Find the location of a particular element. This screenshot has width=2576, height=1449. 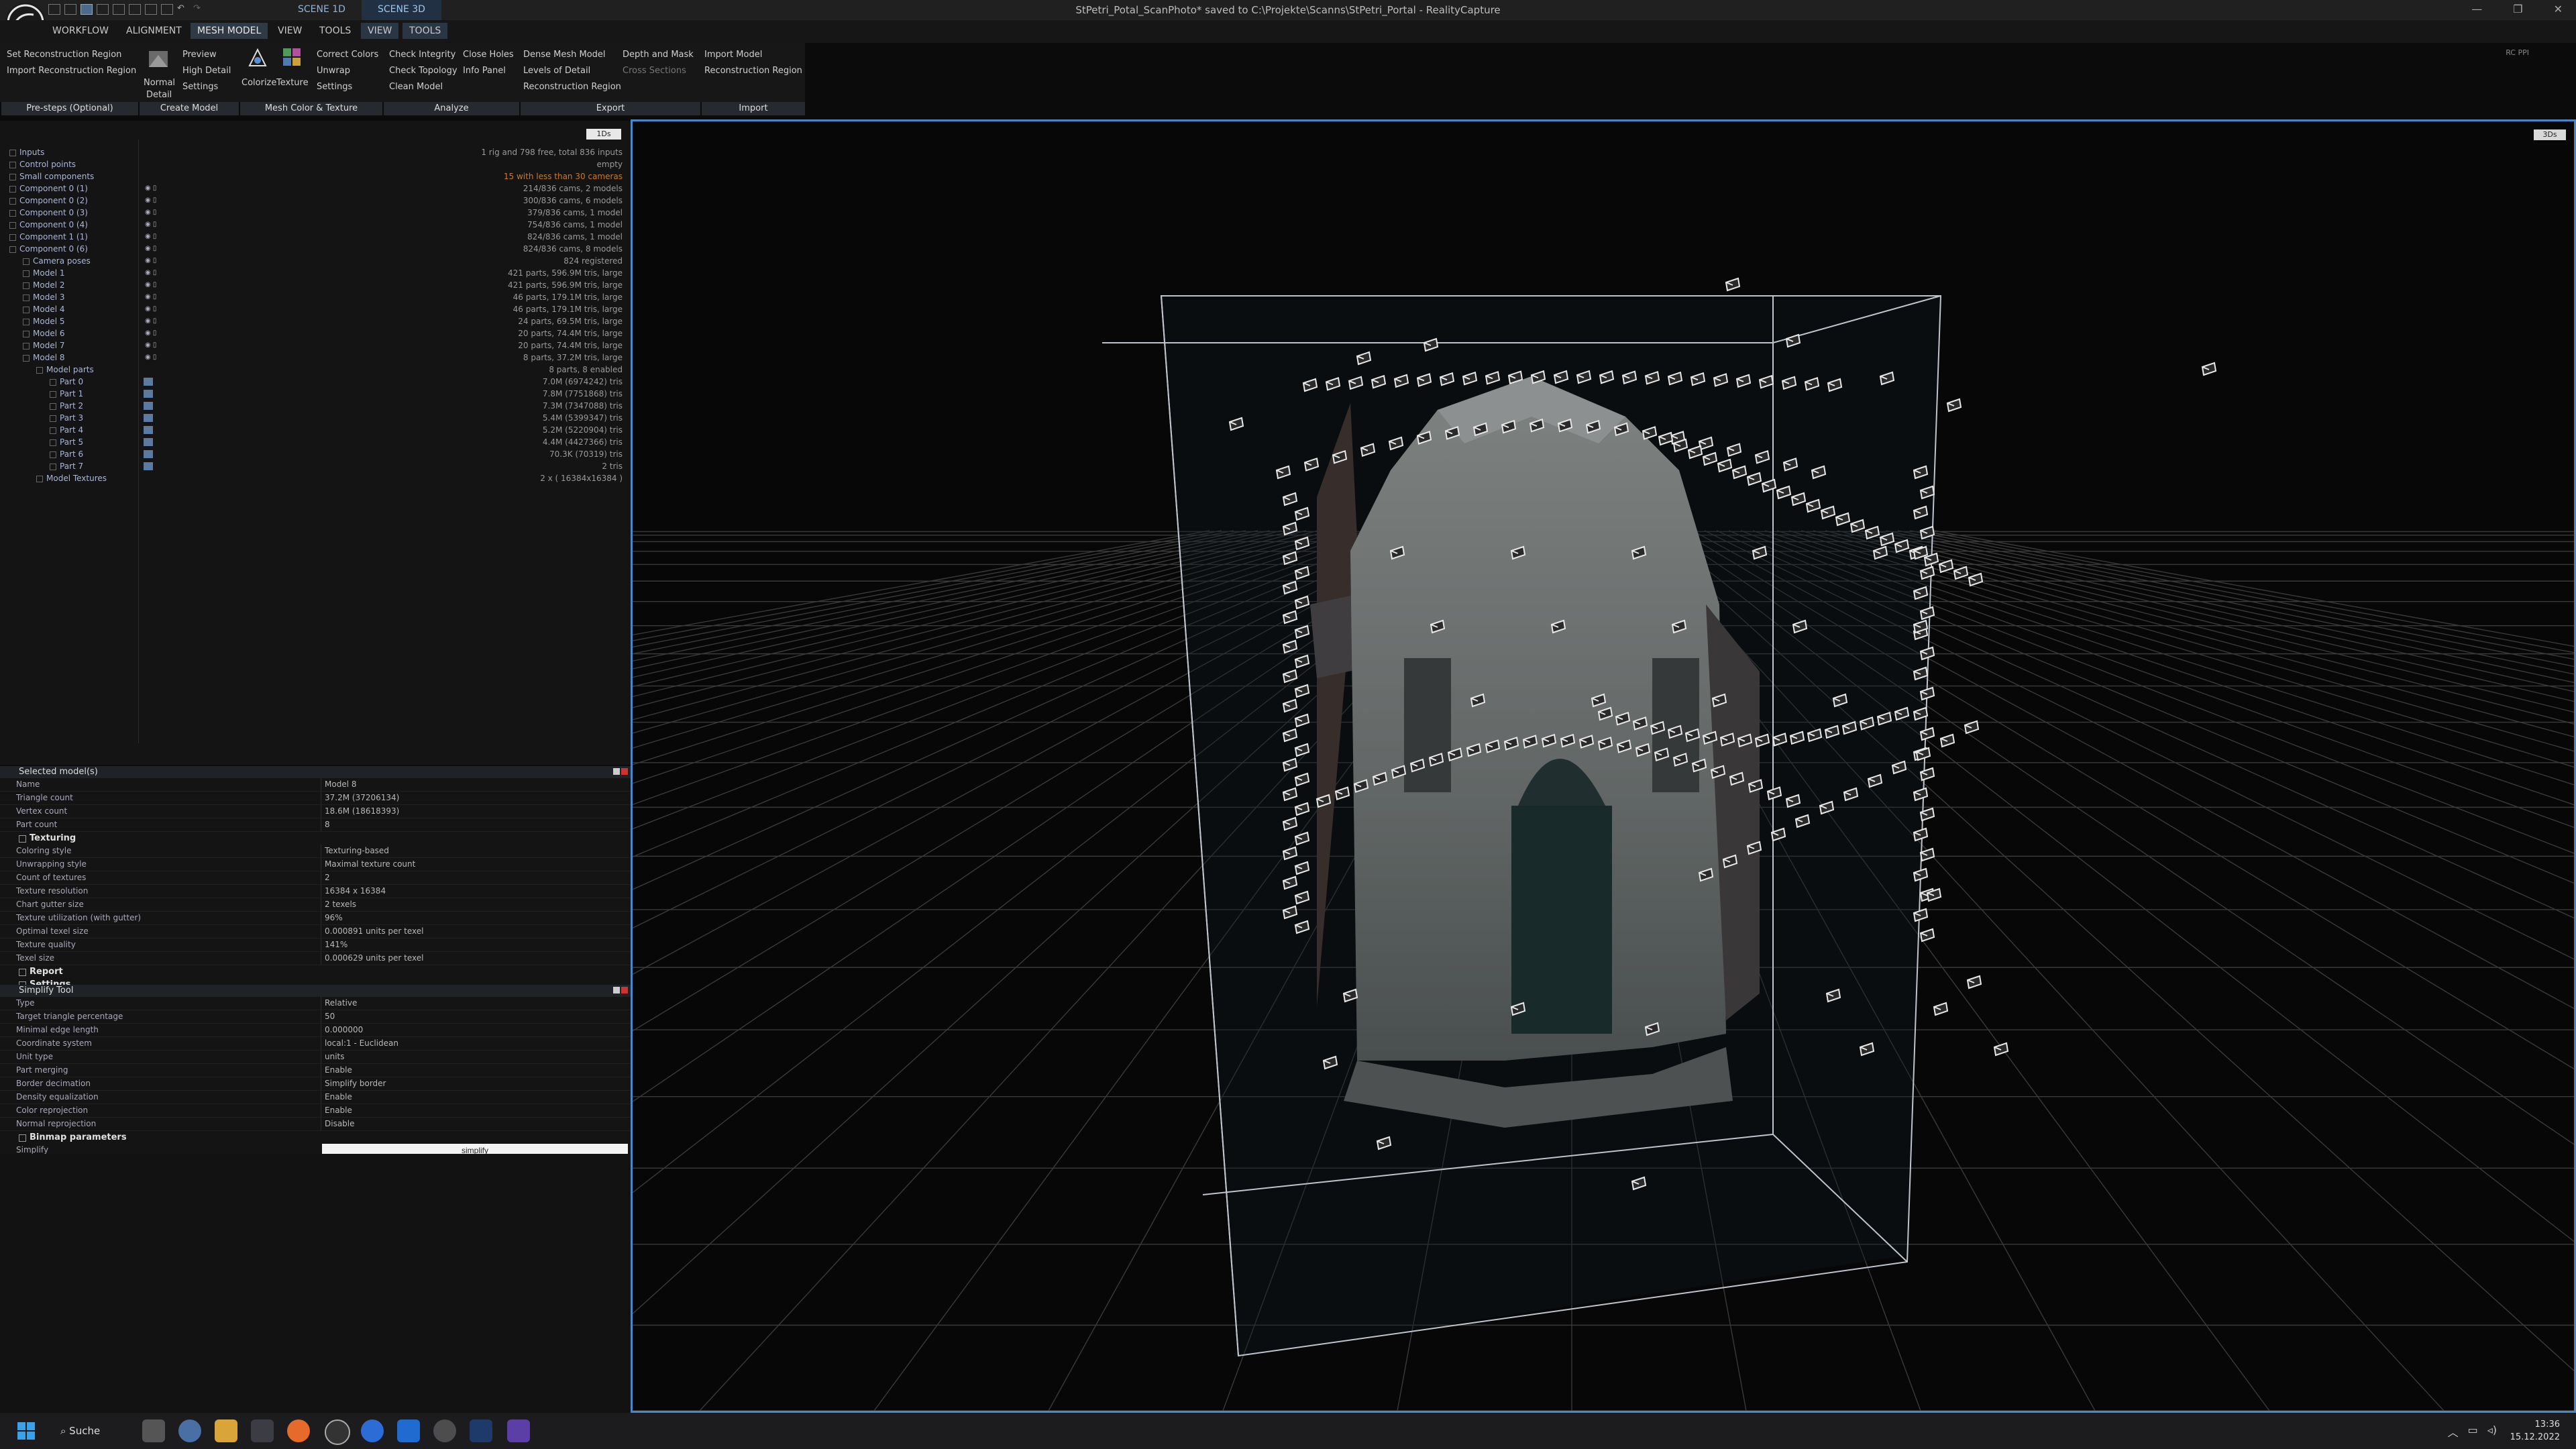

windows-start-icon is located at coordinates (26, 1430).